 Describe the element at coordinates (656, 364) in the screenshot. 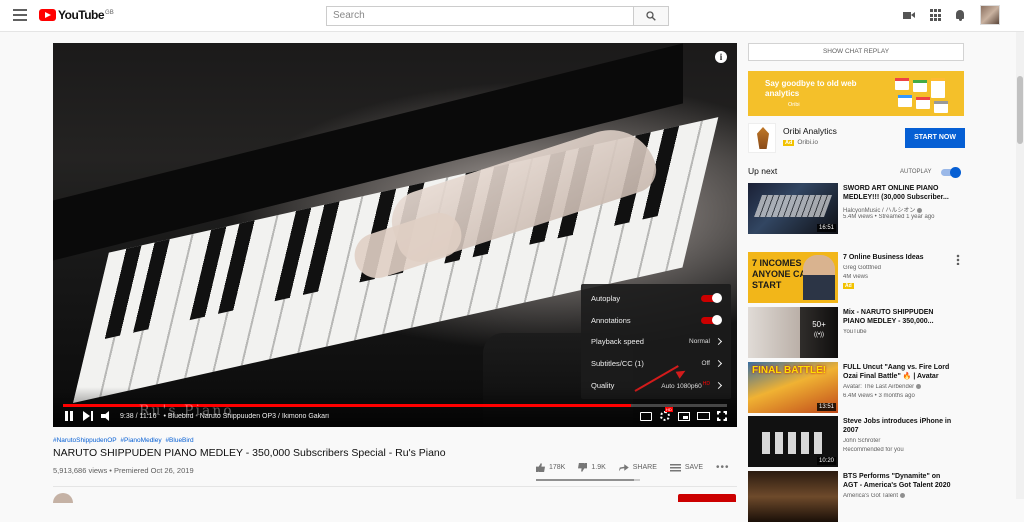

I see `setting-subtitles: Subtitles/CC (1) Off` at that location.